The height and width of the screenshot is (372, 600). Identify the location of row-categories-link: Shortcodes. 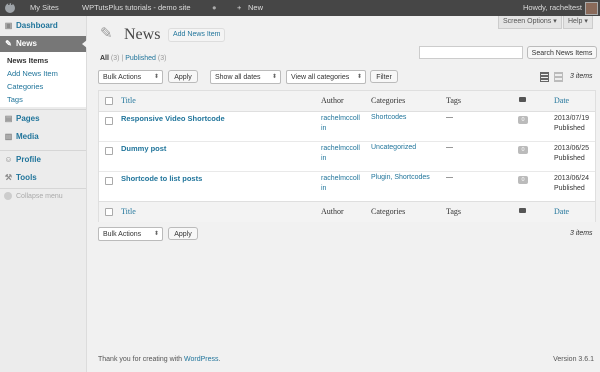
(388, 117).